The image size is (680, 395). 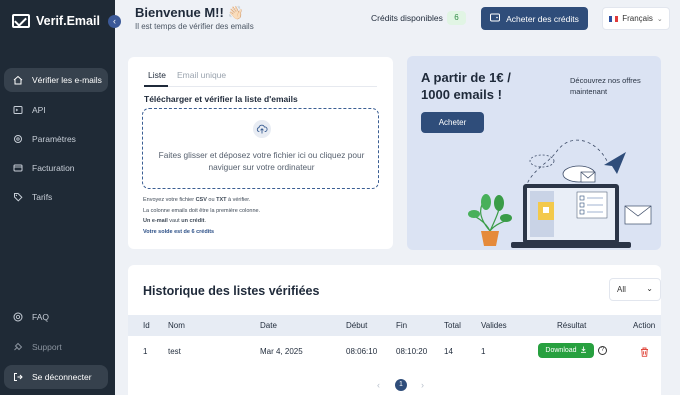 I want to click on sidebar-item-billing: Facturation, so click(x=56, y=168).